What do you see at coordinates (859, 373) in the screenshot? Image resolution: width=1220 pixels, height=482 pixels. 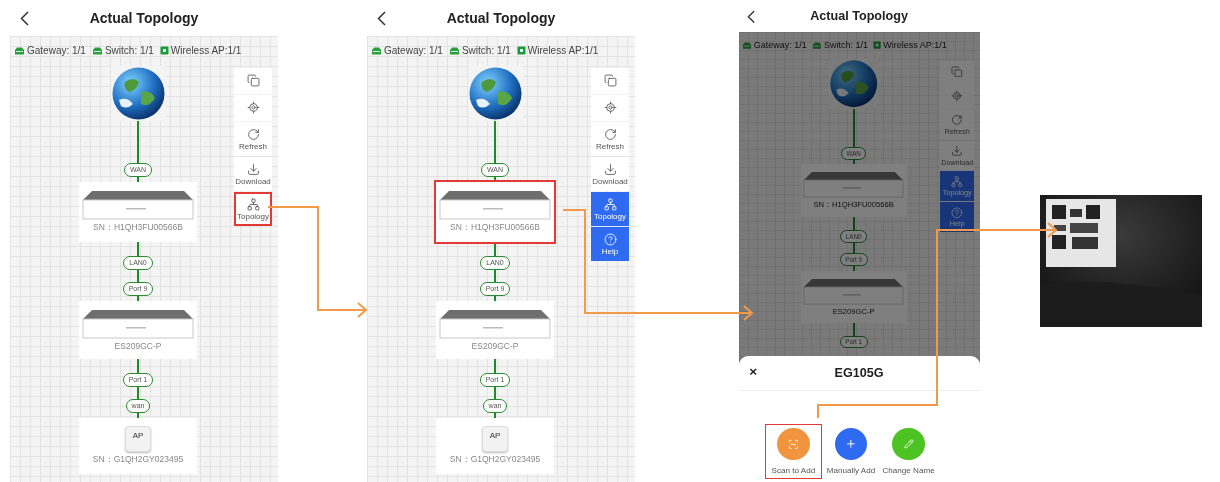 I see `sheet-title: EG105G` at bounding box center [859, 373].